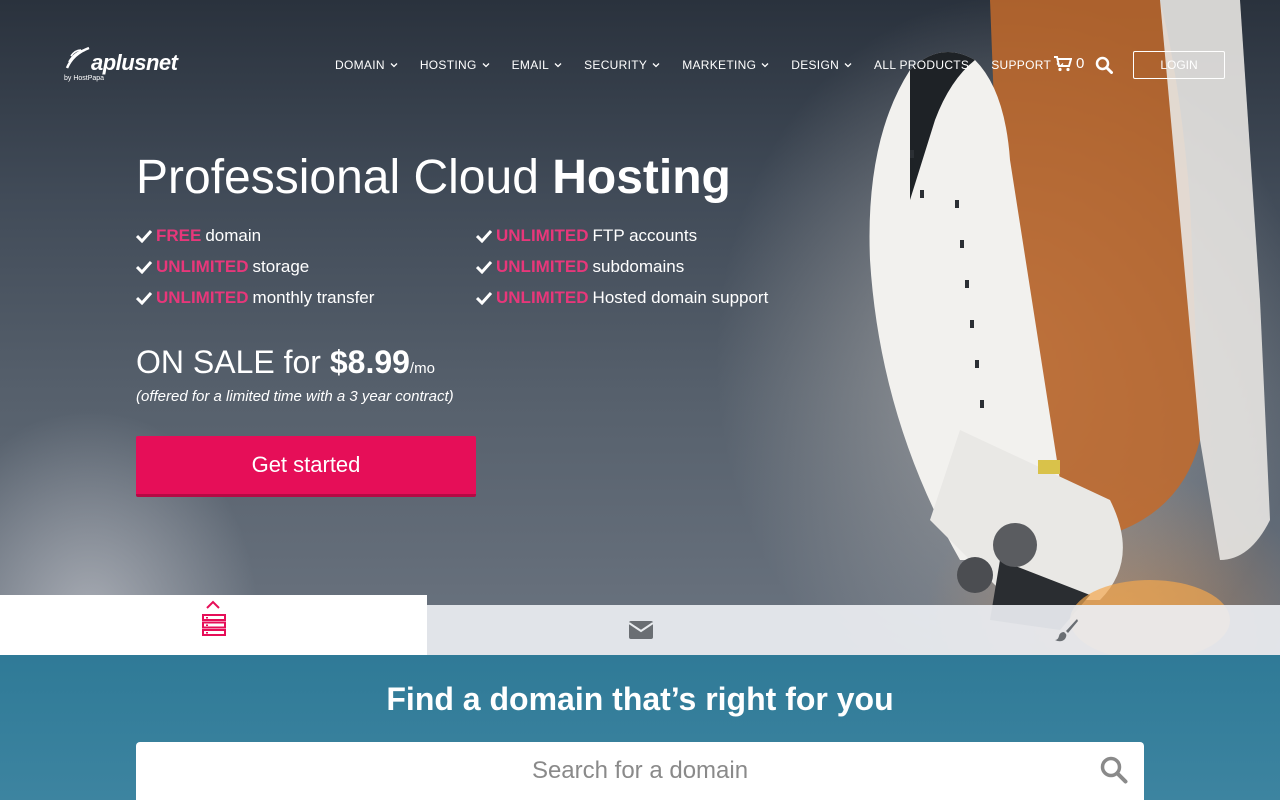 The image size is (1280, 800). I want to click on sale-price: ON SALE for $8.99/mo, so click(285, 362).